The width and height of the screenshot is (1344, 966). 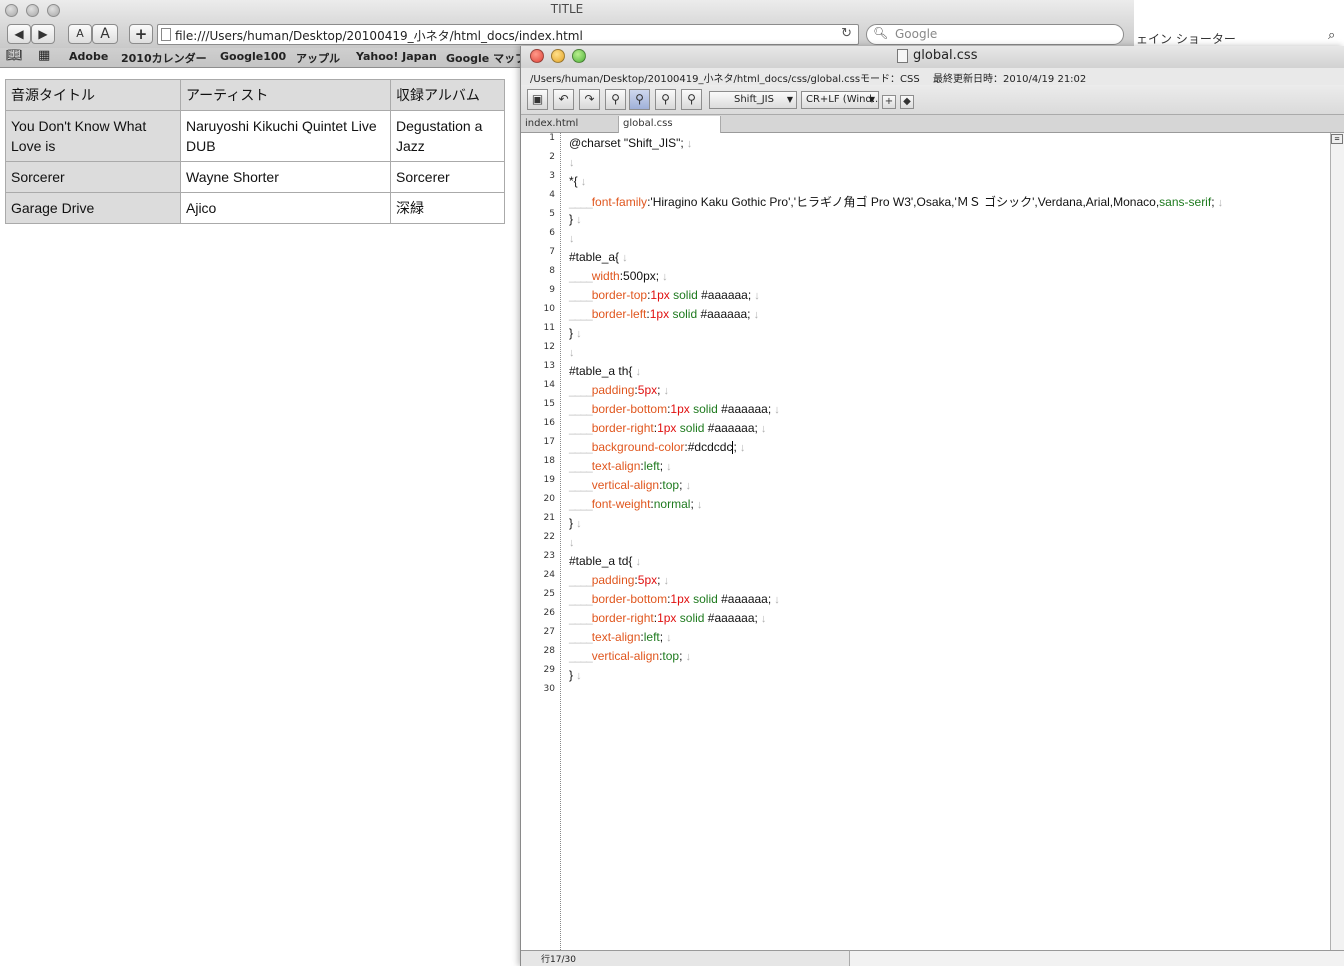 I want to click on marker-button: ◆, so click(x=907, y=102).